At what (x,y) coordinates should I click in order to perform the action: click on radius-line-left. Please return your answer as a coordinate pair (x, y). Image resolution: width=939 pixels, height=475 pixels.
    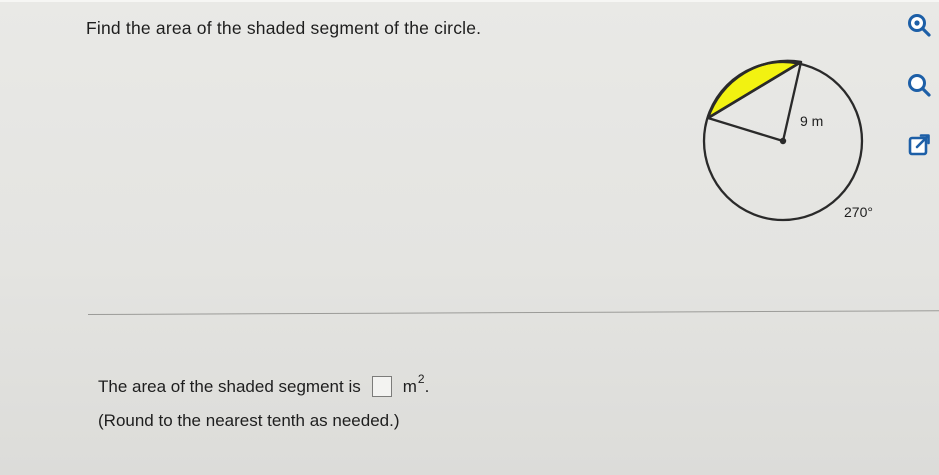
    Looking at the image, I should click on (745, 129).